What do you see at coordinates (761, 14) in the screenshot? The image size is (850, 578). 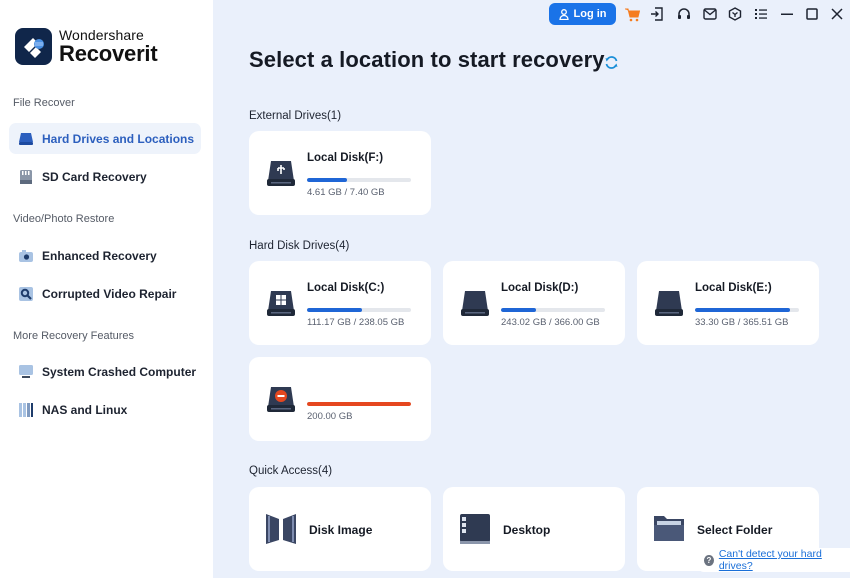 I see `menu-list-icon` at bounding box center [761, 14].